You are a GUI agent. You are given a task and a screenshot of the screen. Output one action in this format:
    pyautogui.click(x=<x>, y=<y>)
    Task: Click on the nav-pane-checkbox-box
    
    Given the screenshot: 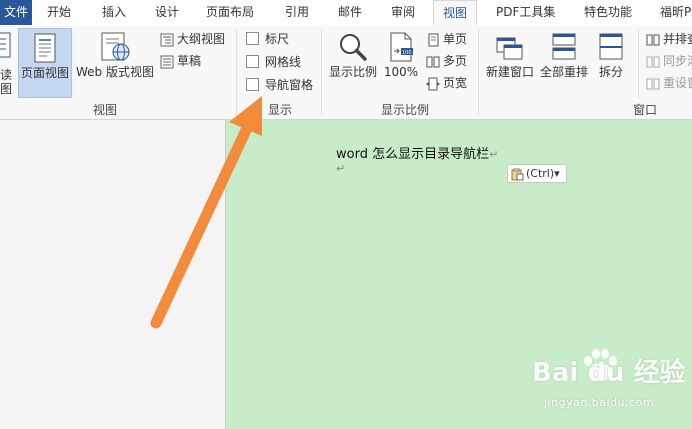 What is the action you would take?
    pyautogui.click(x=252, y=84)
    